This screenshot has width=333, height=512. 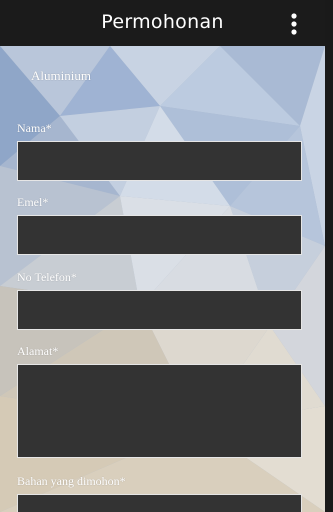 I want to click on label-nama: Nama*, so click(x=34, y=128).